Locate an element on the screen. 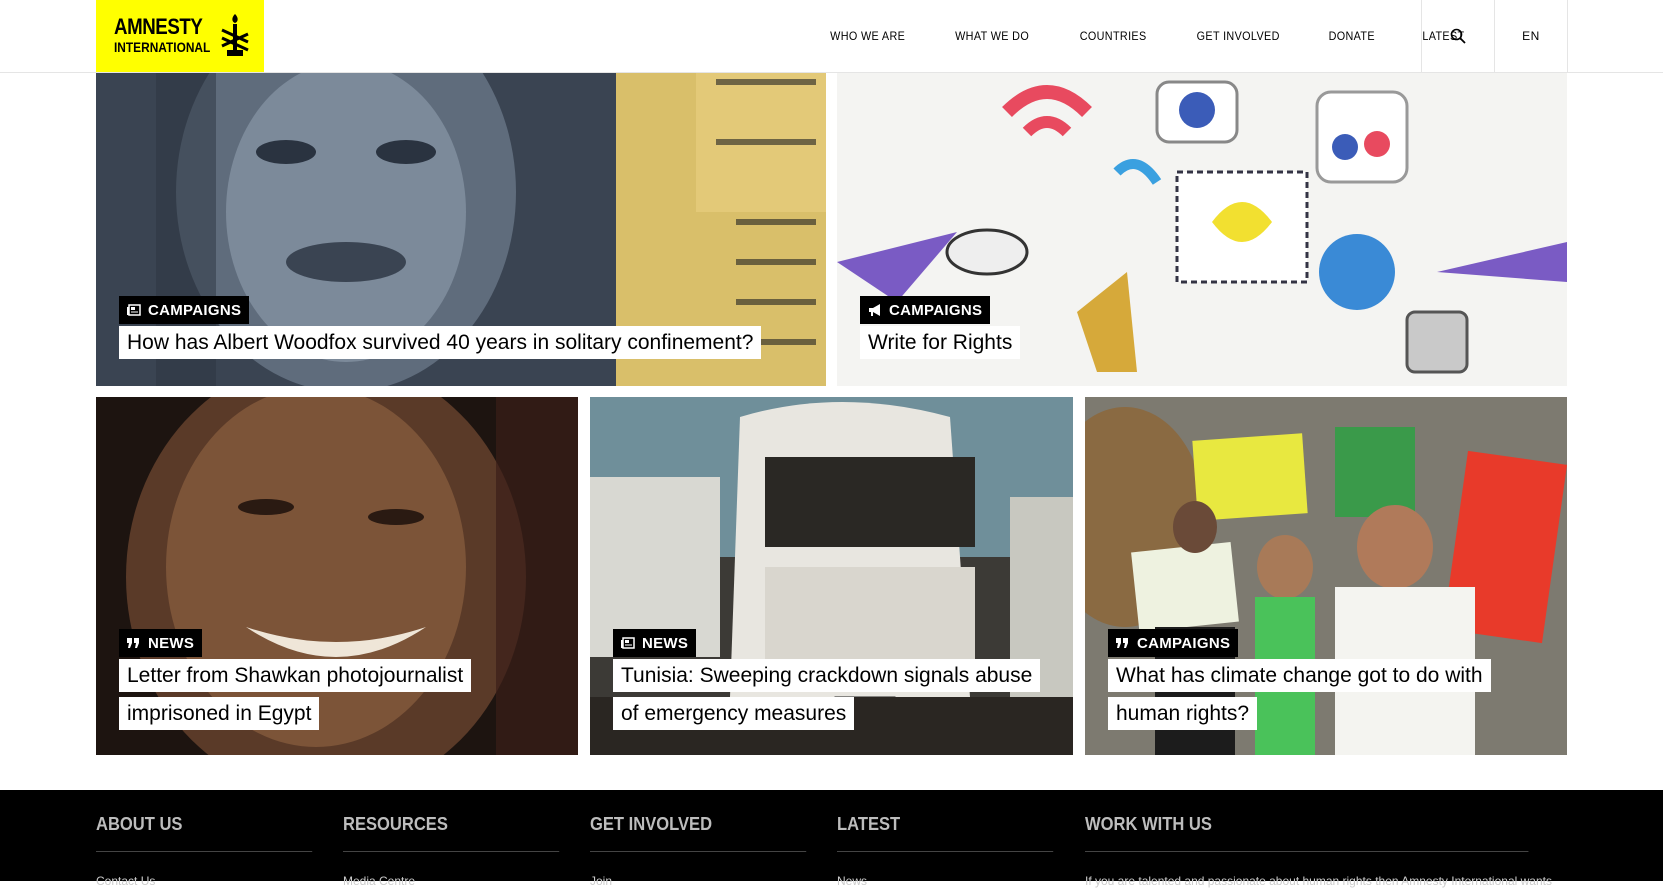  logo-line-1: AMNESTY is located at coordinates (158, 26).